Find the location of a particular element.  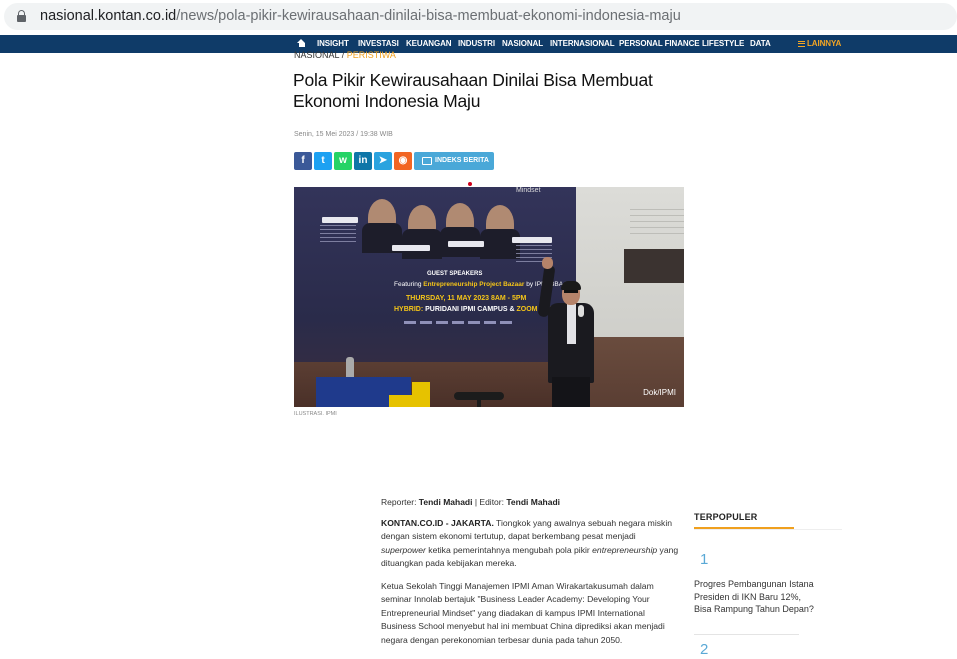

terpopuler-heading: TERPOPULER is located at coordinates (726, 517).